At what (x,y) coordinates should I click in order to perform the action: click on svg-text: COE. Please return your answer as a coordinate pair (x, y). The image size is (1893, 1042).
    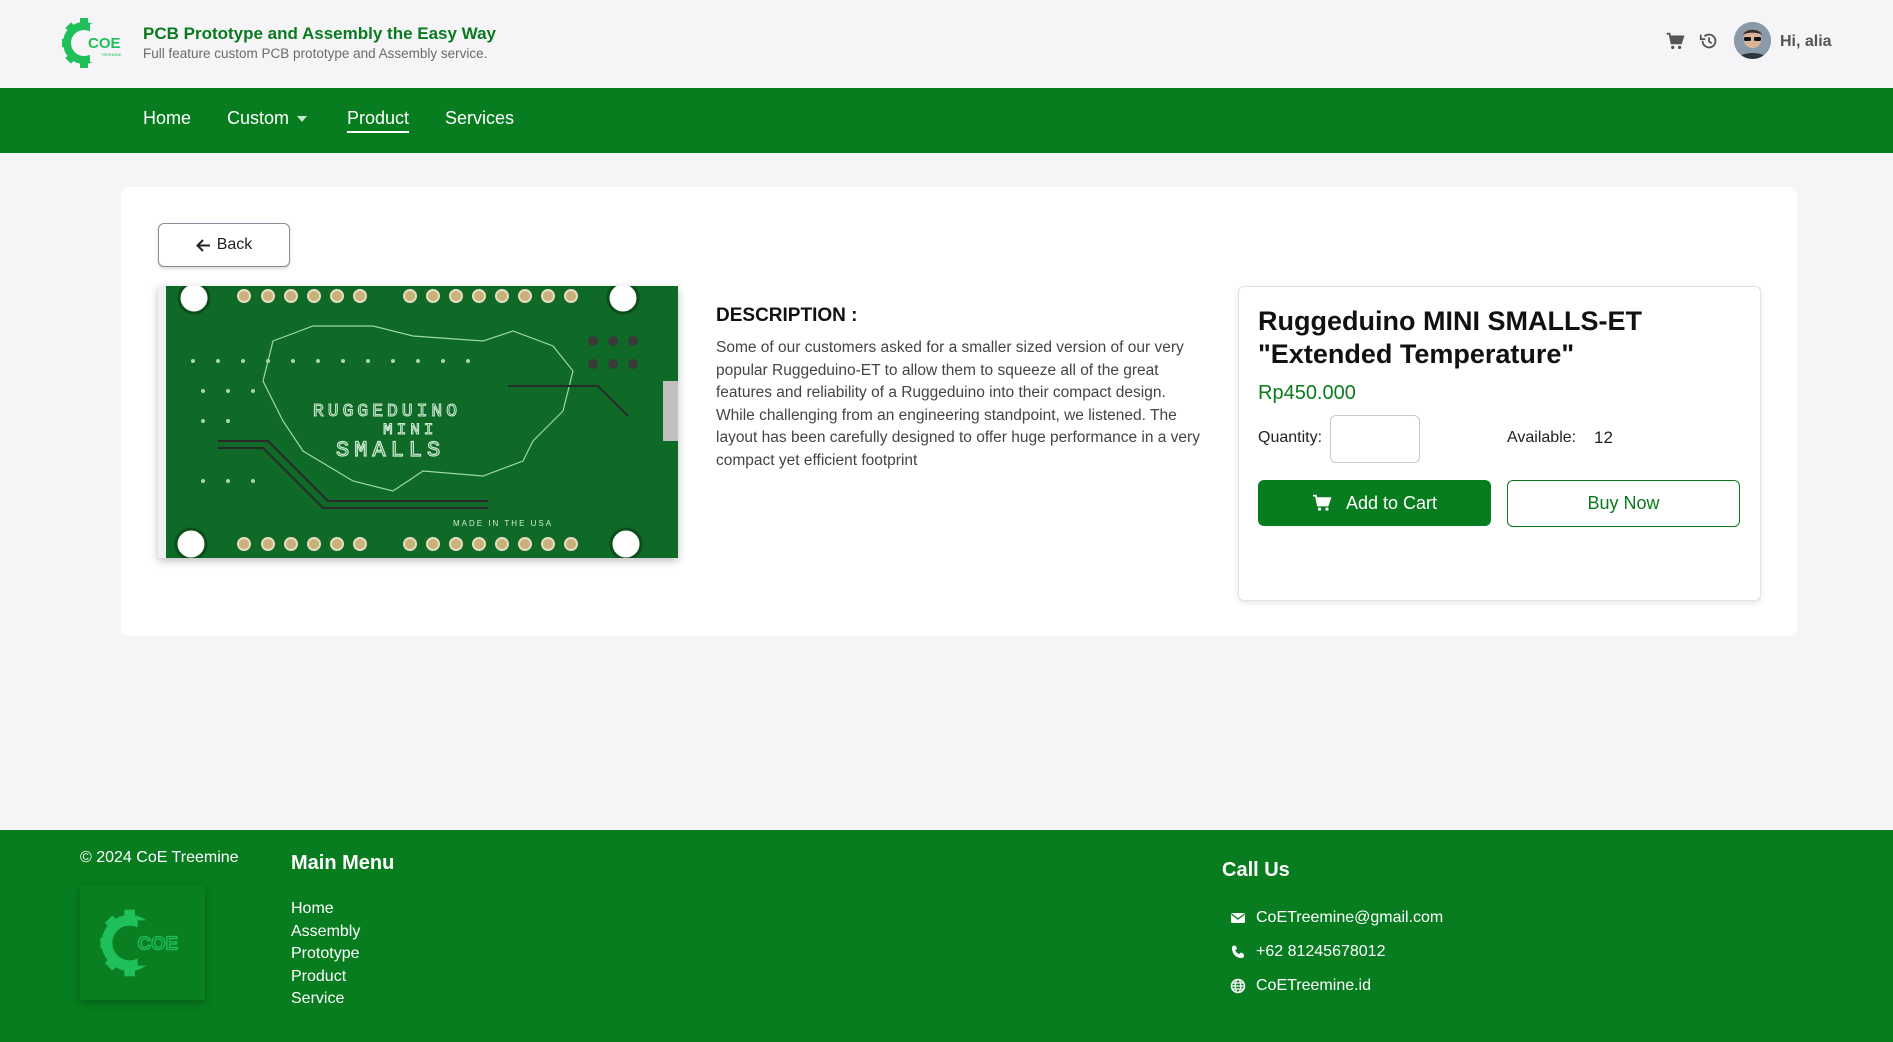
    Looking at the image, I should click on (157, 942).